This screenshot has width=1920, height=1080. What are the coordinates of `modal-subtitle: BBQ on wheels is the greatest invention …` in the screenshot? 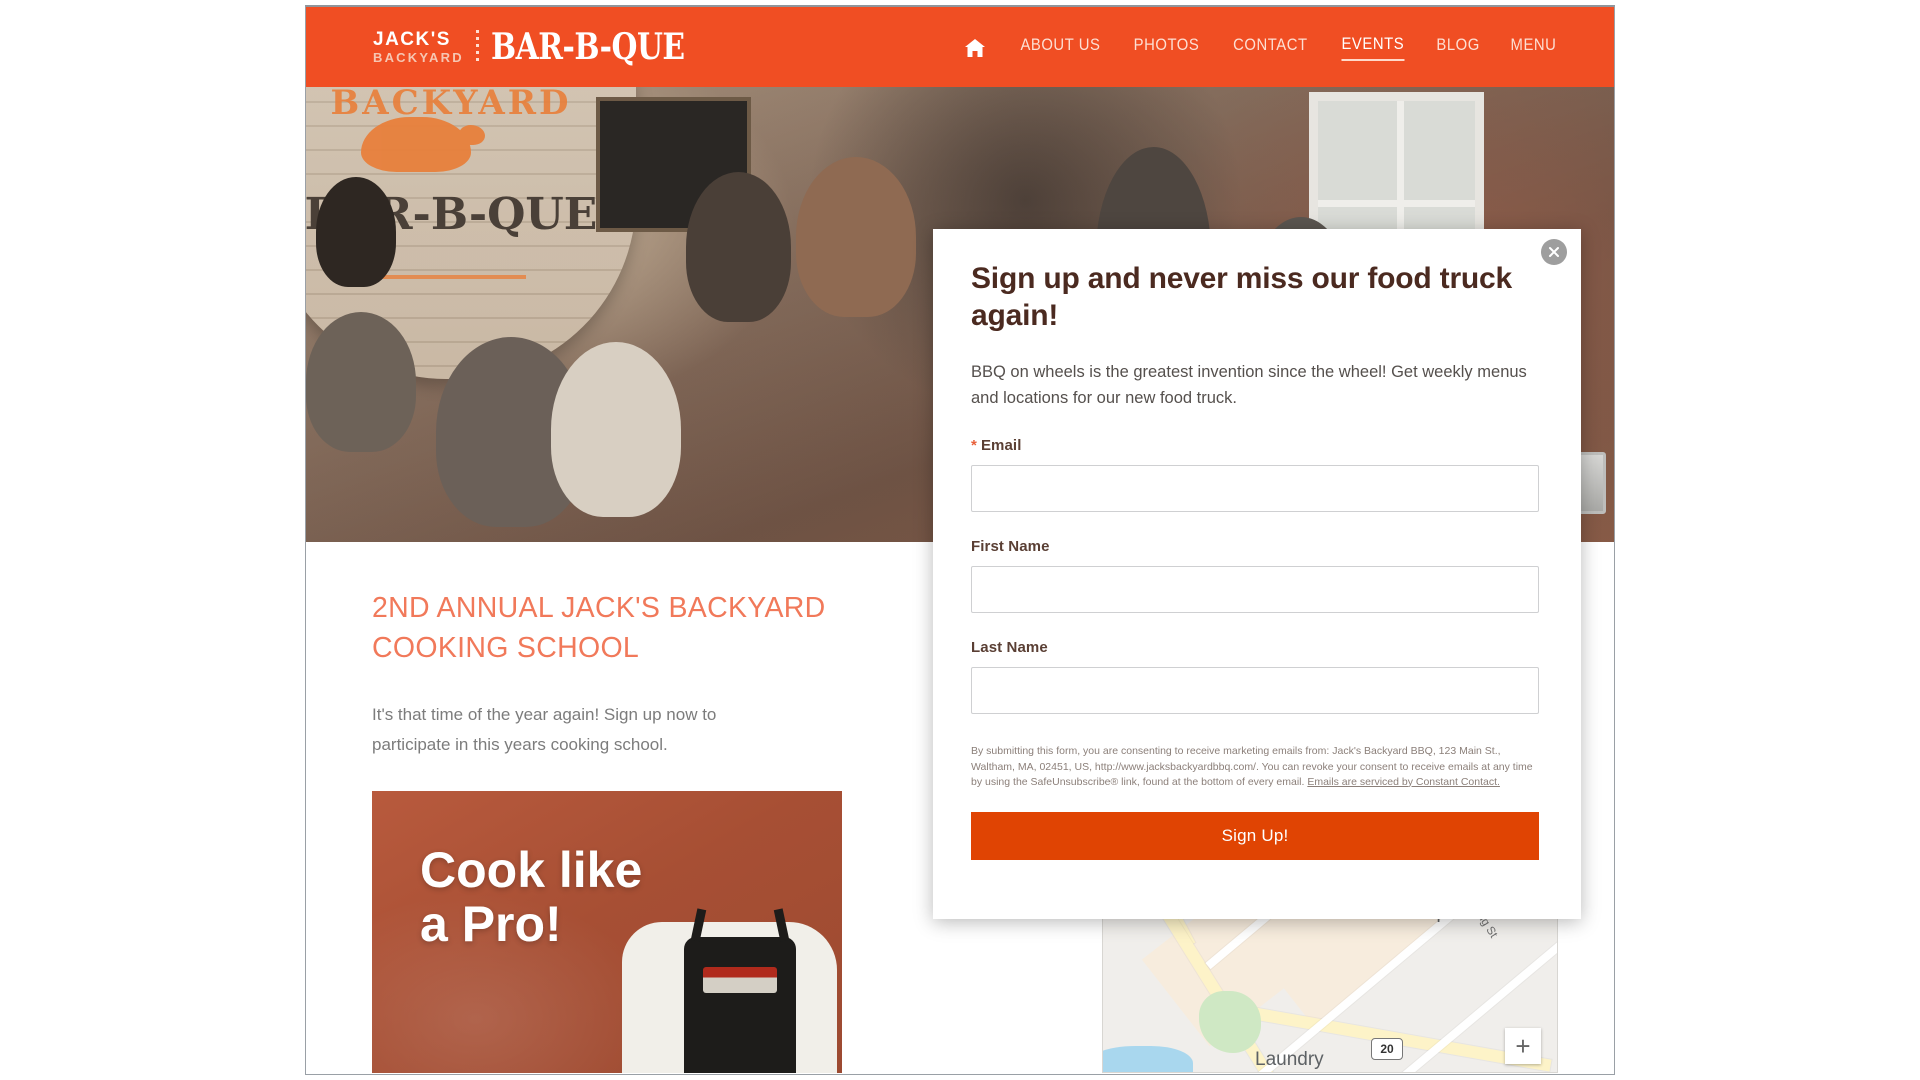 It's located at (1249, 385).